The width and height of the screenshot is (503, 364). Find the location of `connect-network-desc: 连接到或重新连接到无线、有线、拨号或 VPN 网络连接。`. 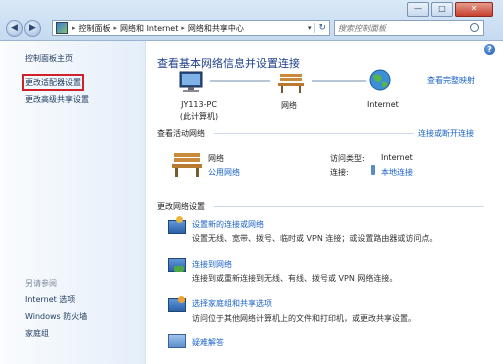

connect-network-desc: 连接到或重新连接到无线、有线、拨号或 VPN 网络连接。 is located at coordinates (295, 278).